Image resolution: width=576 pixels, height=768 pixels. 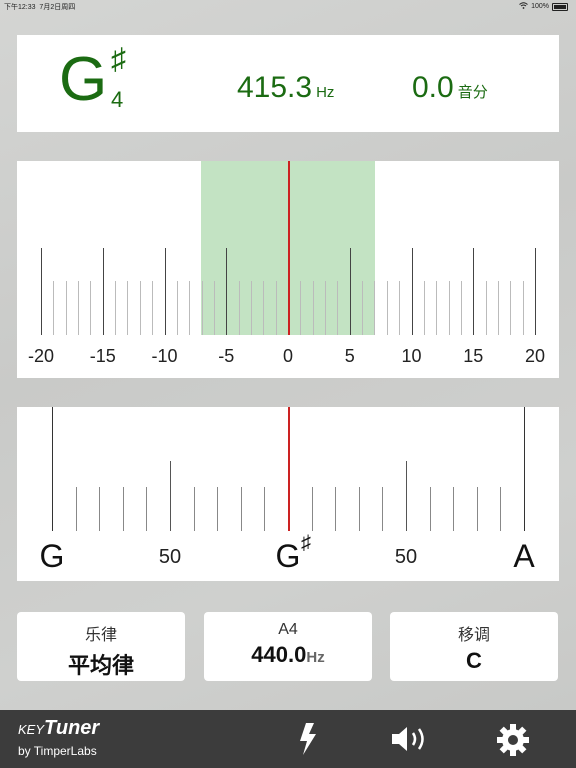 I want to click on logo-tuner: Tuner, so click(x=72, y=728).